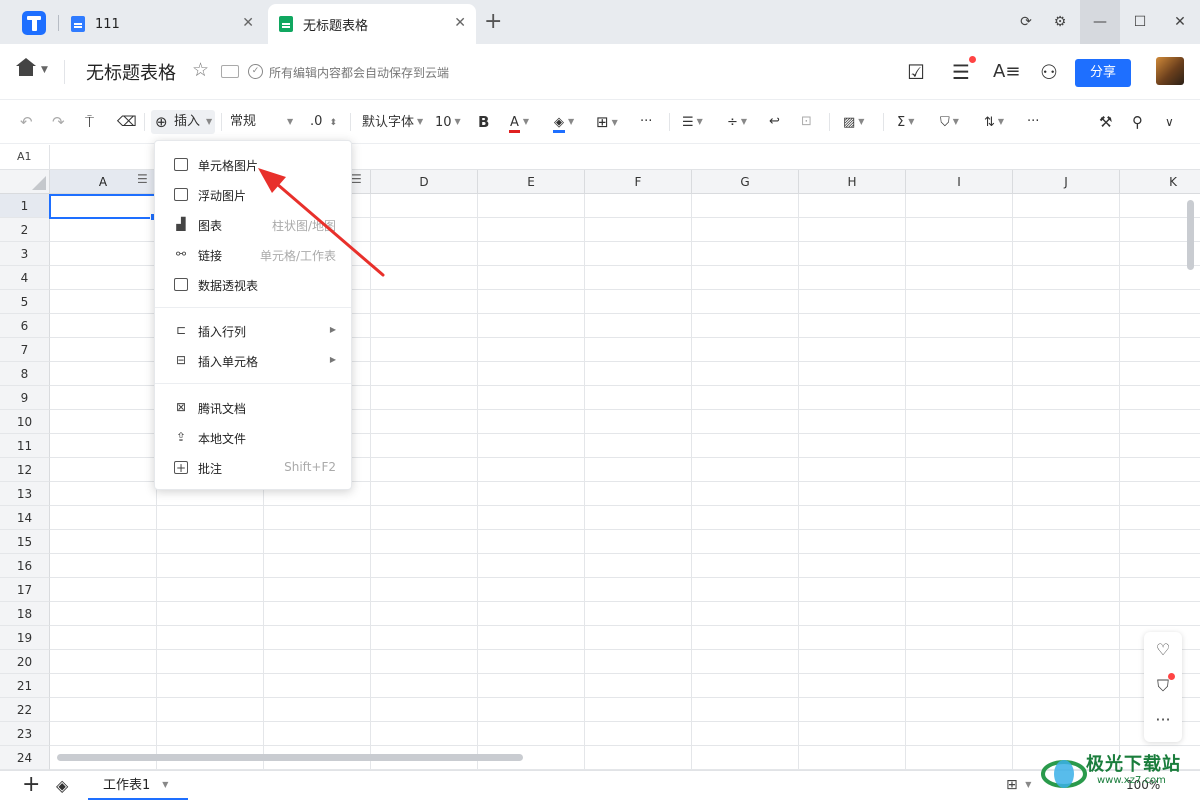 This screenshot has height=800, width=1200. Describe the element at coordinates (25, 278) in the screenshot. I see `row-header-4: 4` at that location.